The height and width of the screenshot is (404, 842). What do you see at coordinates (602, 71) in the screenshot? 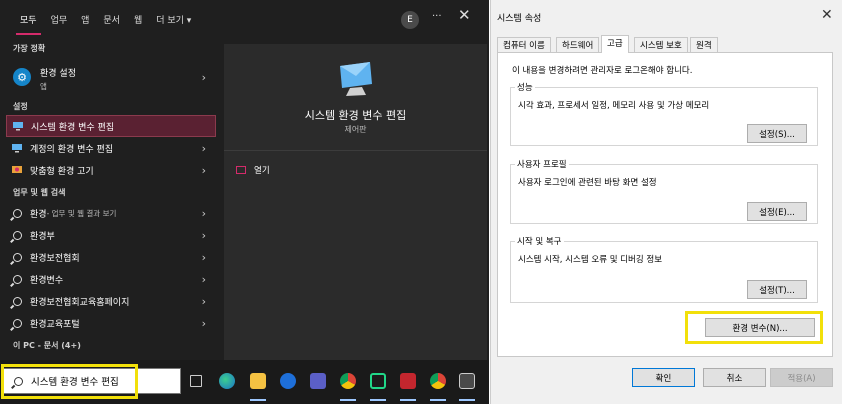
I see `admin-notice: 이 내용을 변경하려면 관리자로 로그온해야 합니다.` at bounding box center [602, 71].